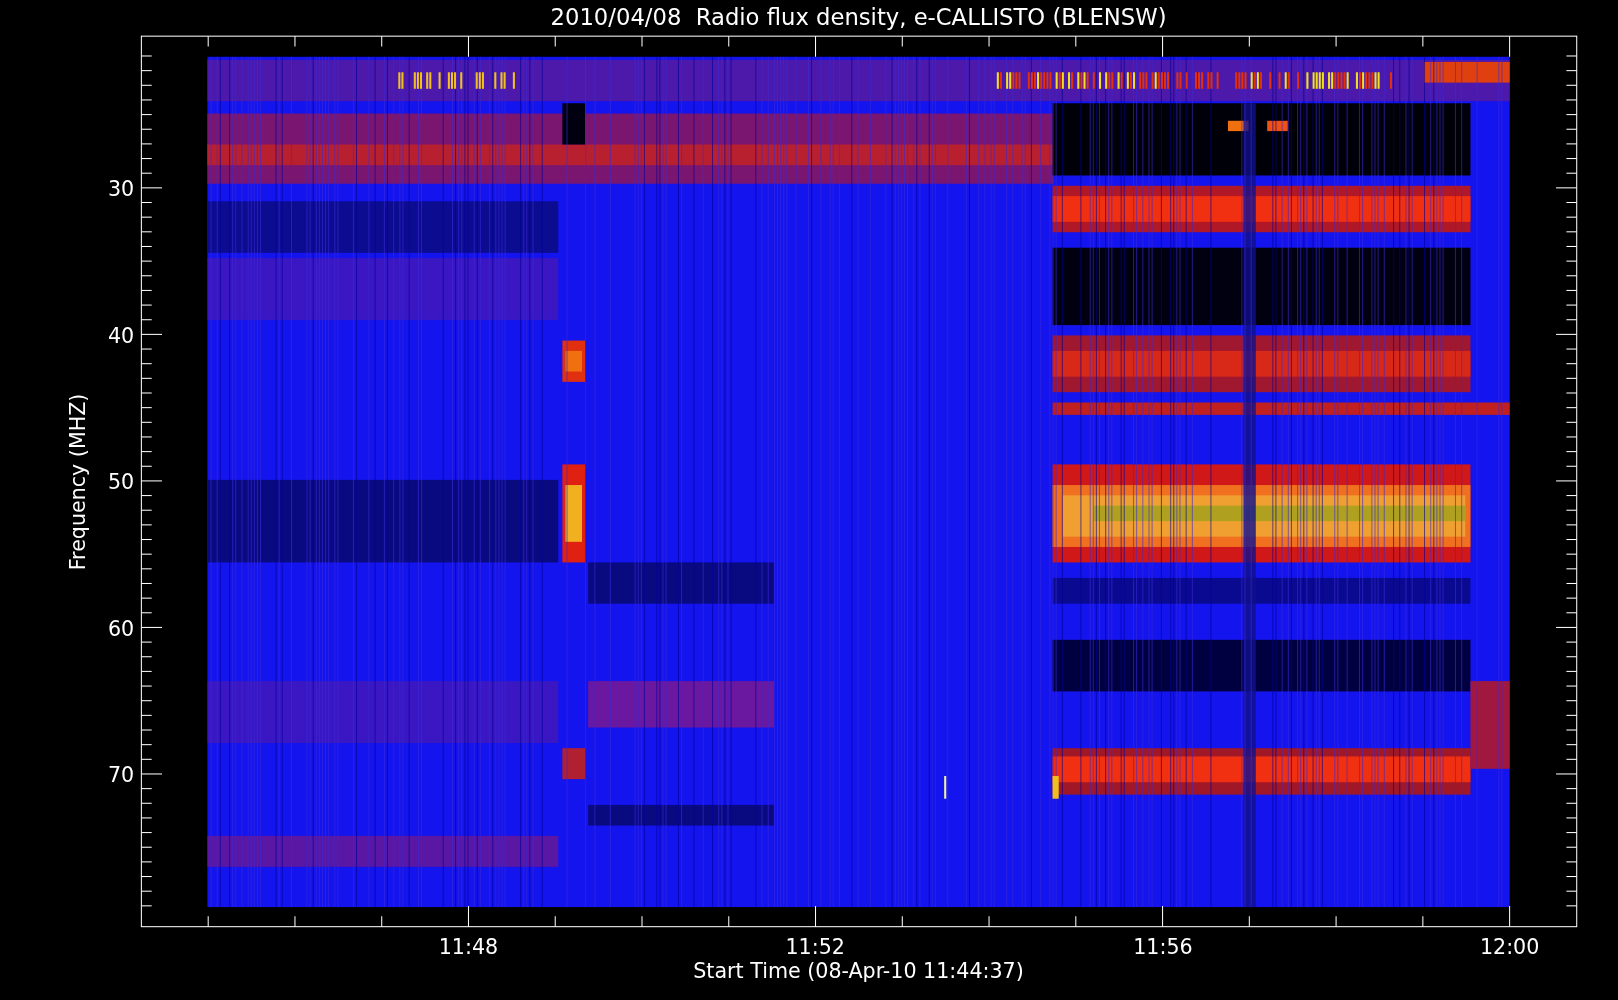  What do you see at coordinates (121, 189) in the screenshot?
I see `y-tick-label: 30` at bounding box center [121, 189].